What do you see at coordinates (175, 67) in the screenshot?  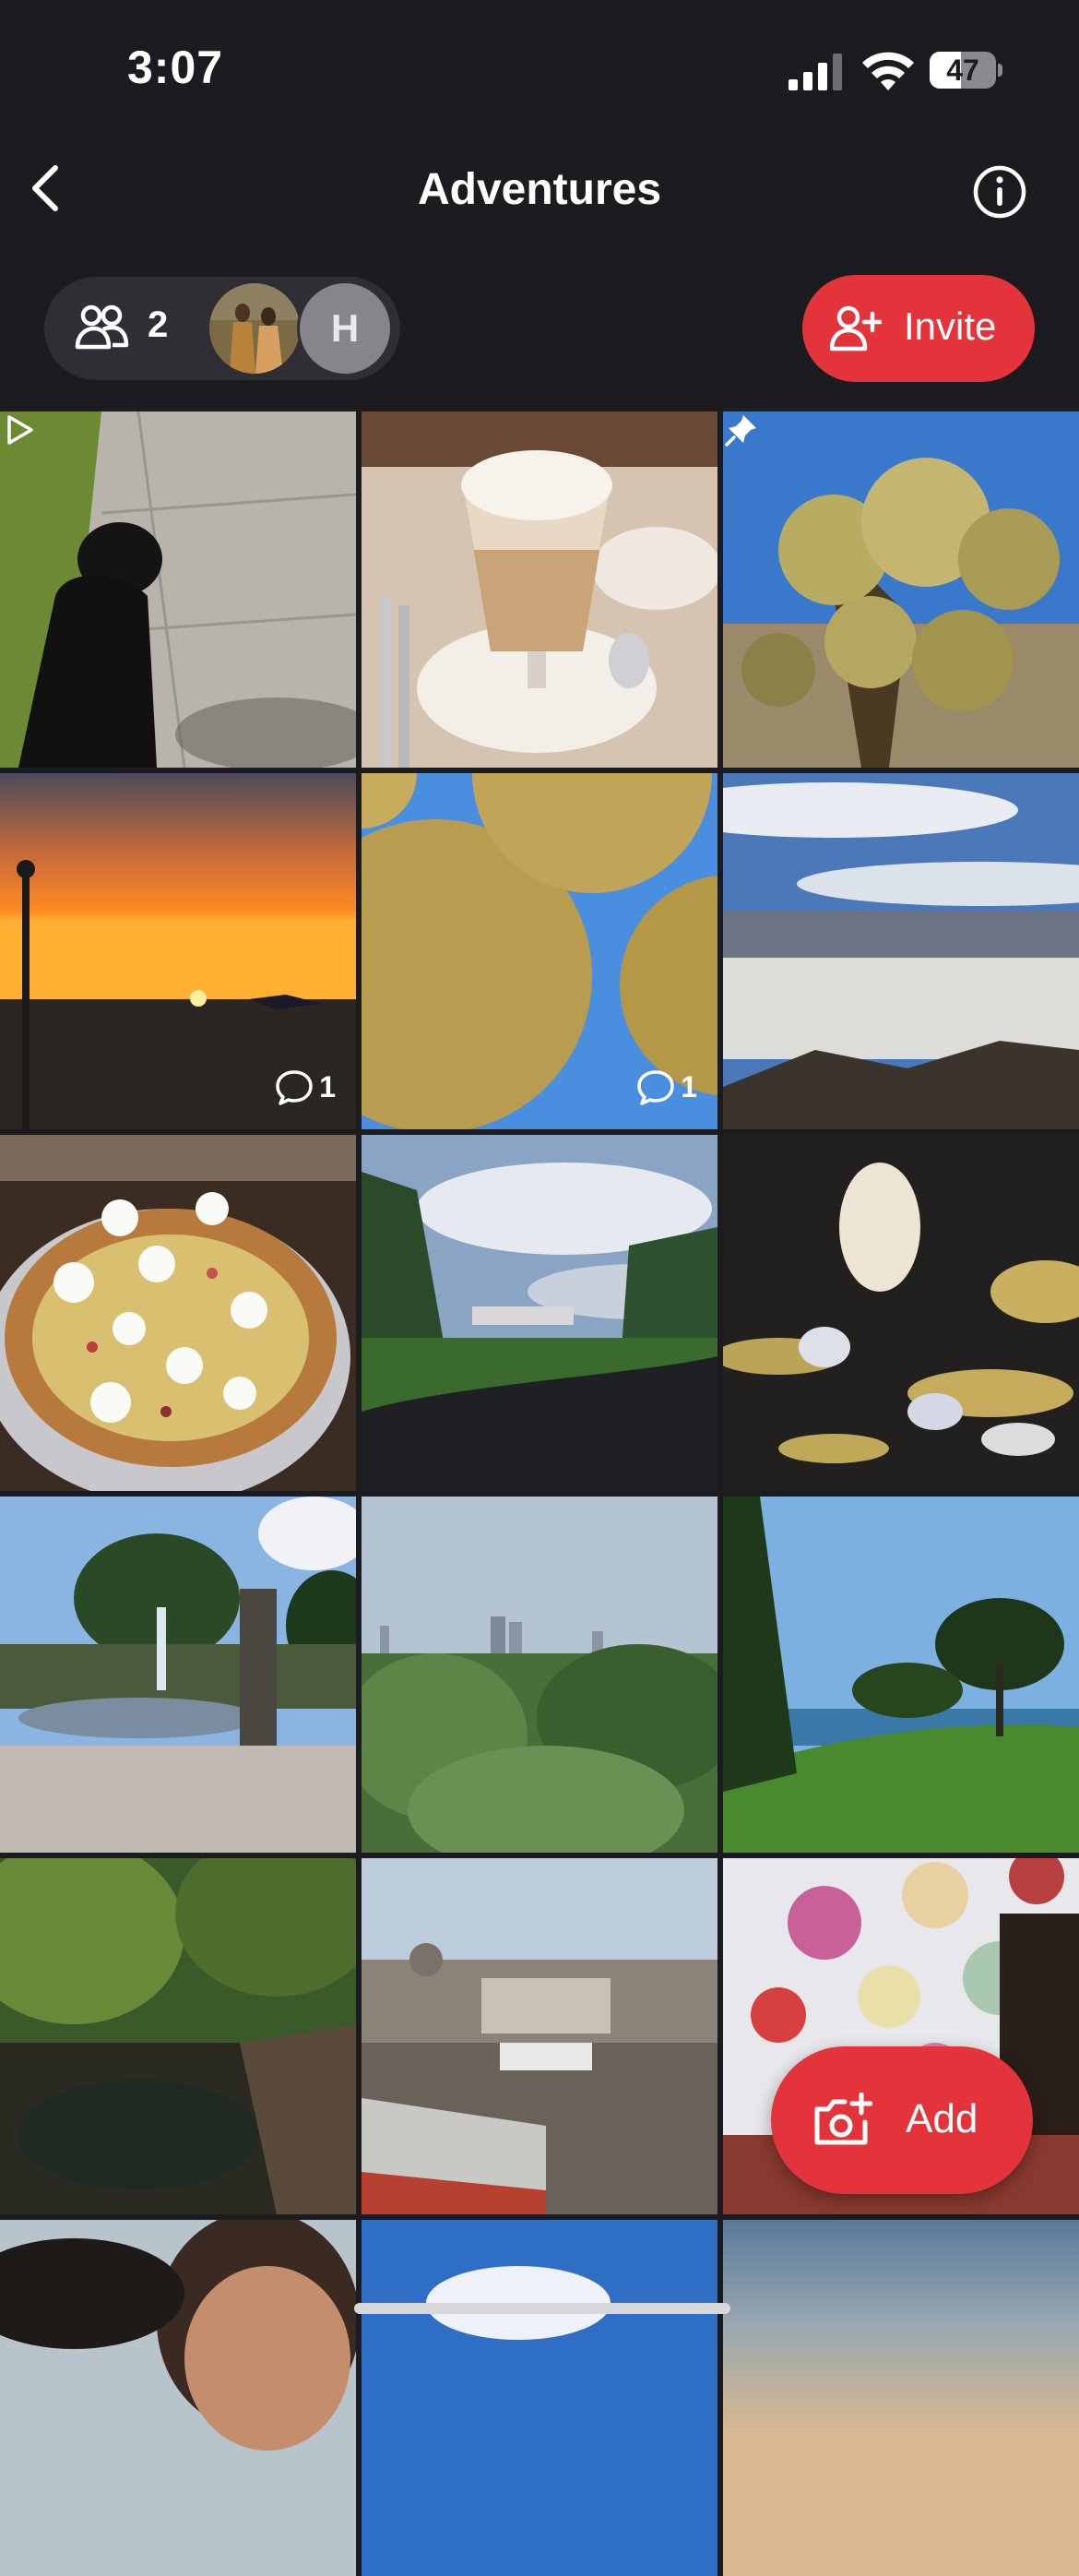 I see `status-time: 3:07` at bounding box center [175, 67].